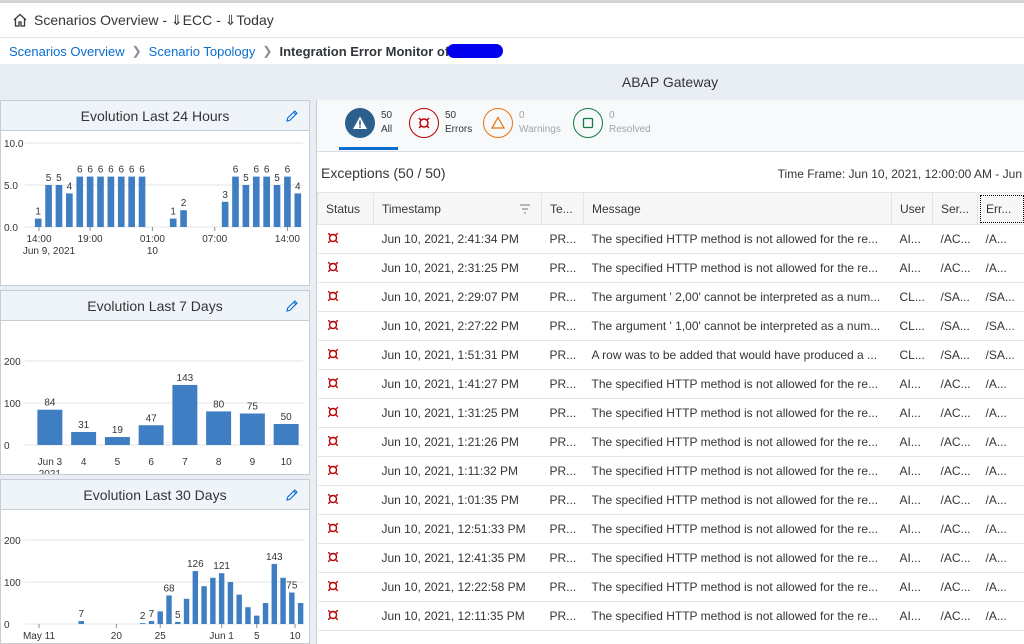  Describe the element at coordinates (383, 173) in the screenshot. I see `exceptions-title: Exceptions (50 / 50)` at that location.